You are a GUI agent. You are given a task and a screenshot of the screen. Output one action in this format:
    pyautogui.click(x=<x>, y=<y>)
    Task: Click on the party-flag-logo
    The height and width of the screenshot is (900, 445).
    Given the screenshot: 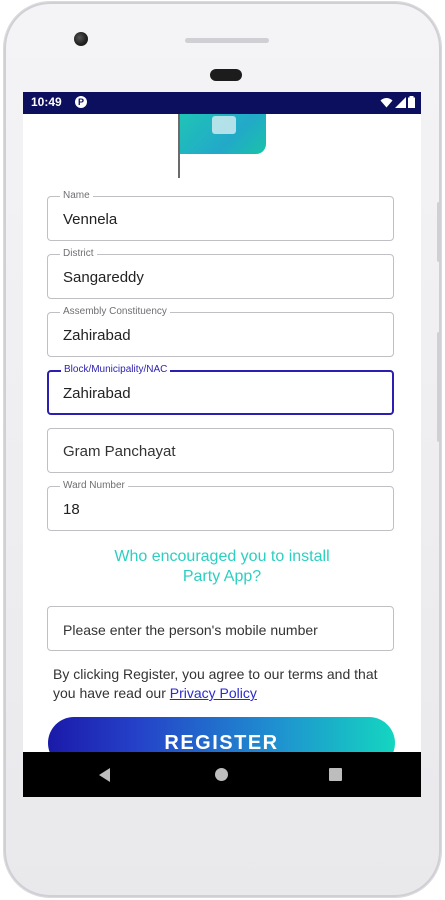 What is the action you would take?
    pyautogui.click(x=223, y=134)
    